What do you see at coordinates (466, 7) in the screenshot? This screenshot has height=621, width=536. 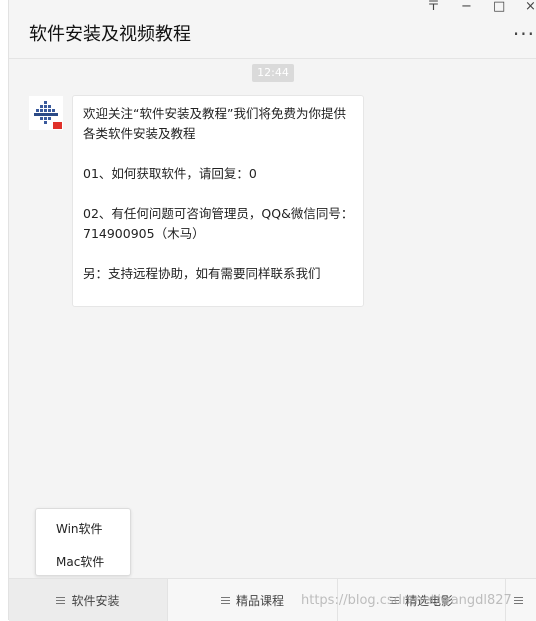 I see `minimize-button: −` at bounding box center [466, 7].